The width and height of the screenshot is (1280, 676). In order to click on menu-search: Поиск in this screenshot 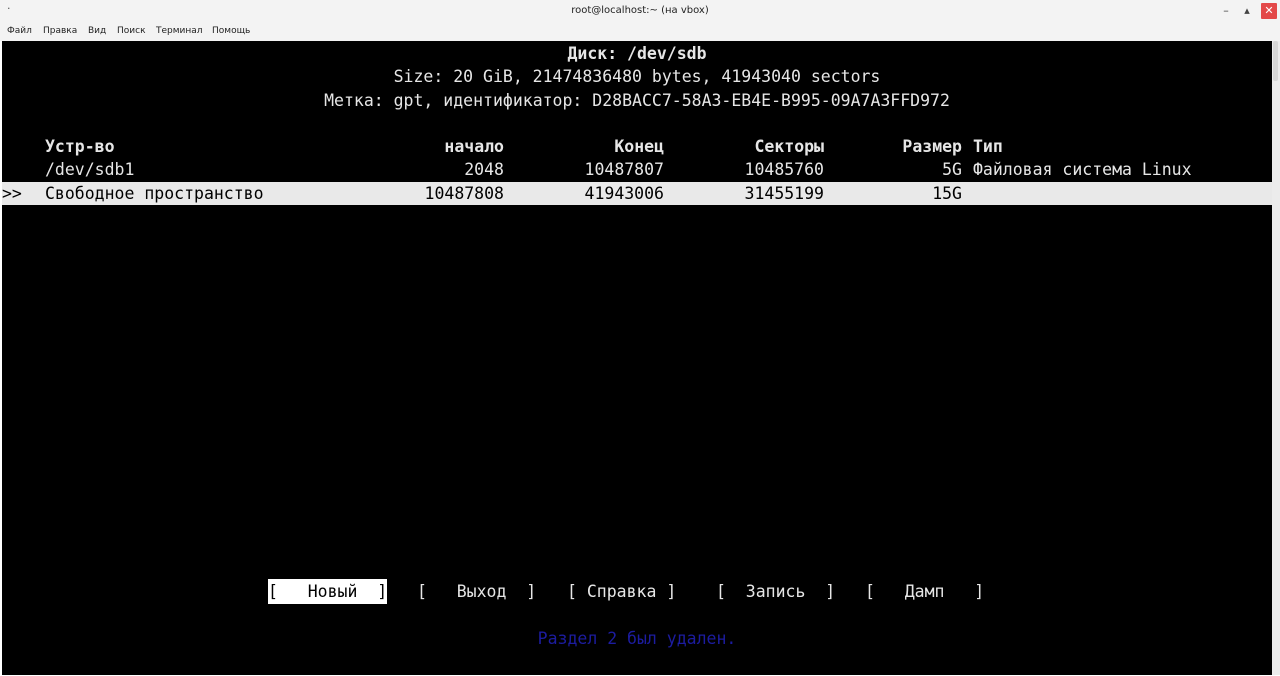, I will do `click(131, 31)`.